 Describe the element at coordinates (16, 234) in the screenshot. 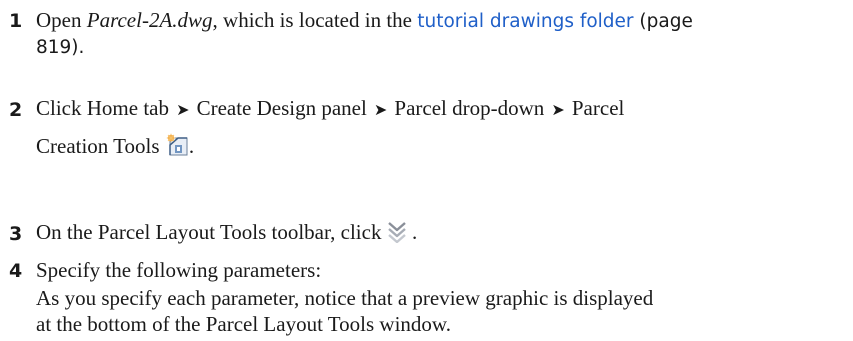

I see `step-number: 3` at that location.